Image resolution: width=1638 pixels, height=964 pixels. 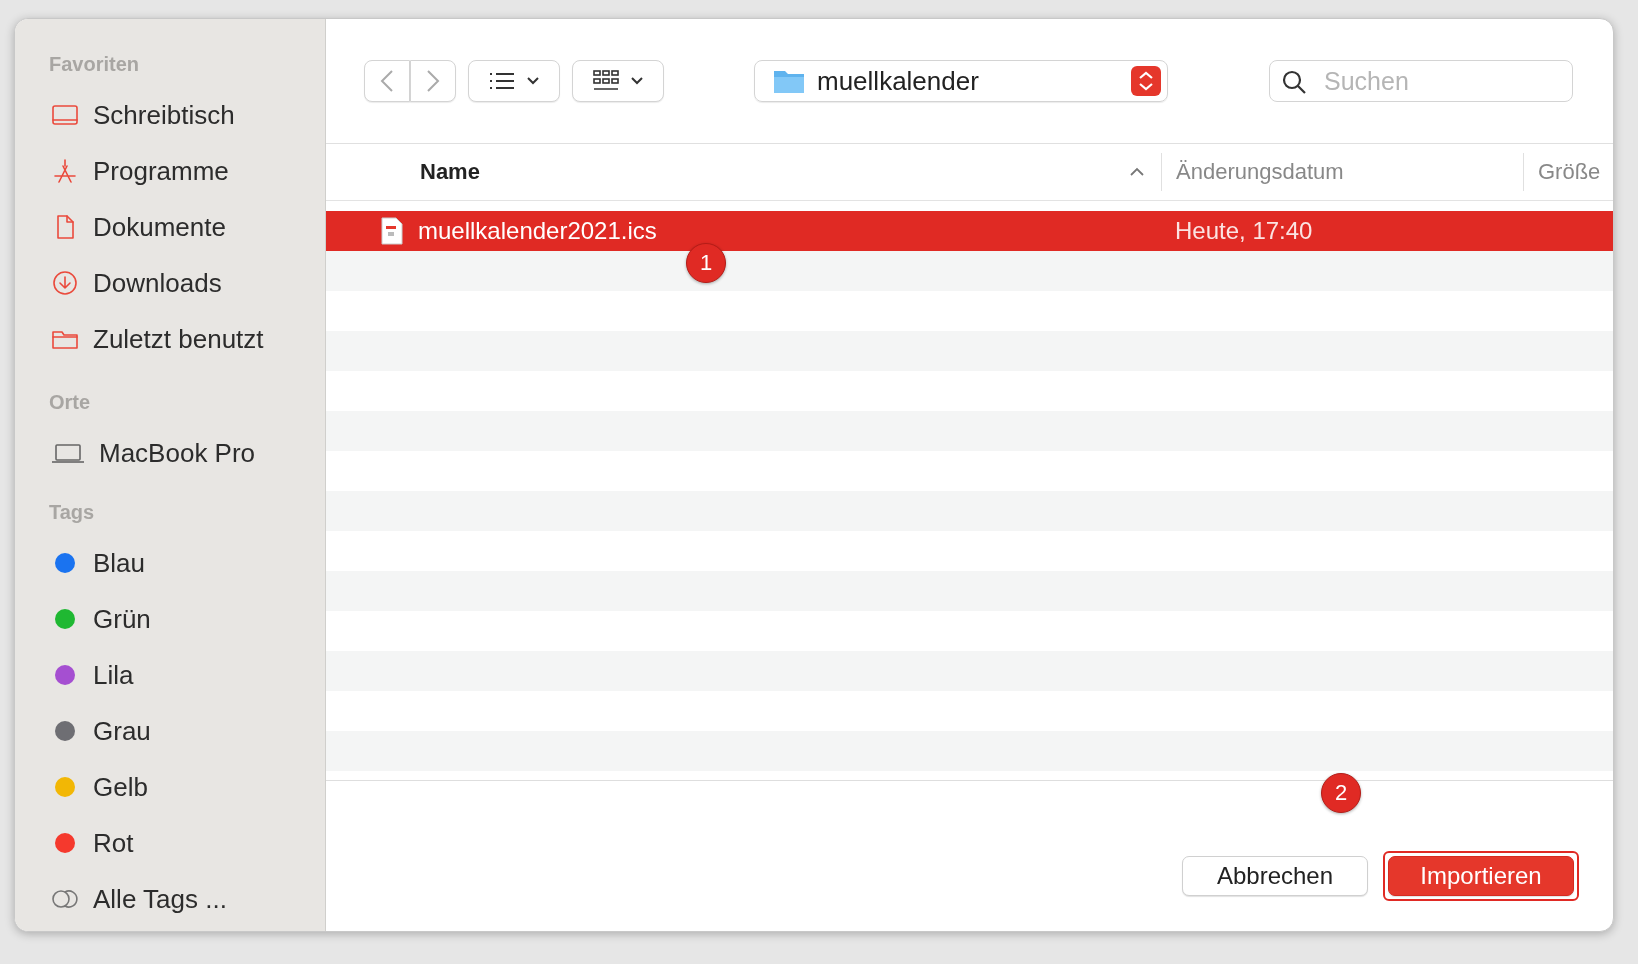 What do you see at coordinates (1481, 876) in the screenshot?
I see `import-button: Importieren` at bounding box center [1481, 876].